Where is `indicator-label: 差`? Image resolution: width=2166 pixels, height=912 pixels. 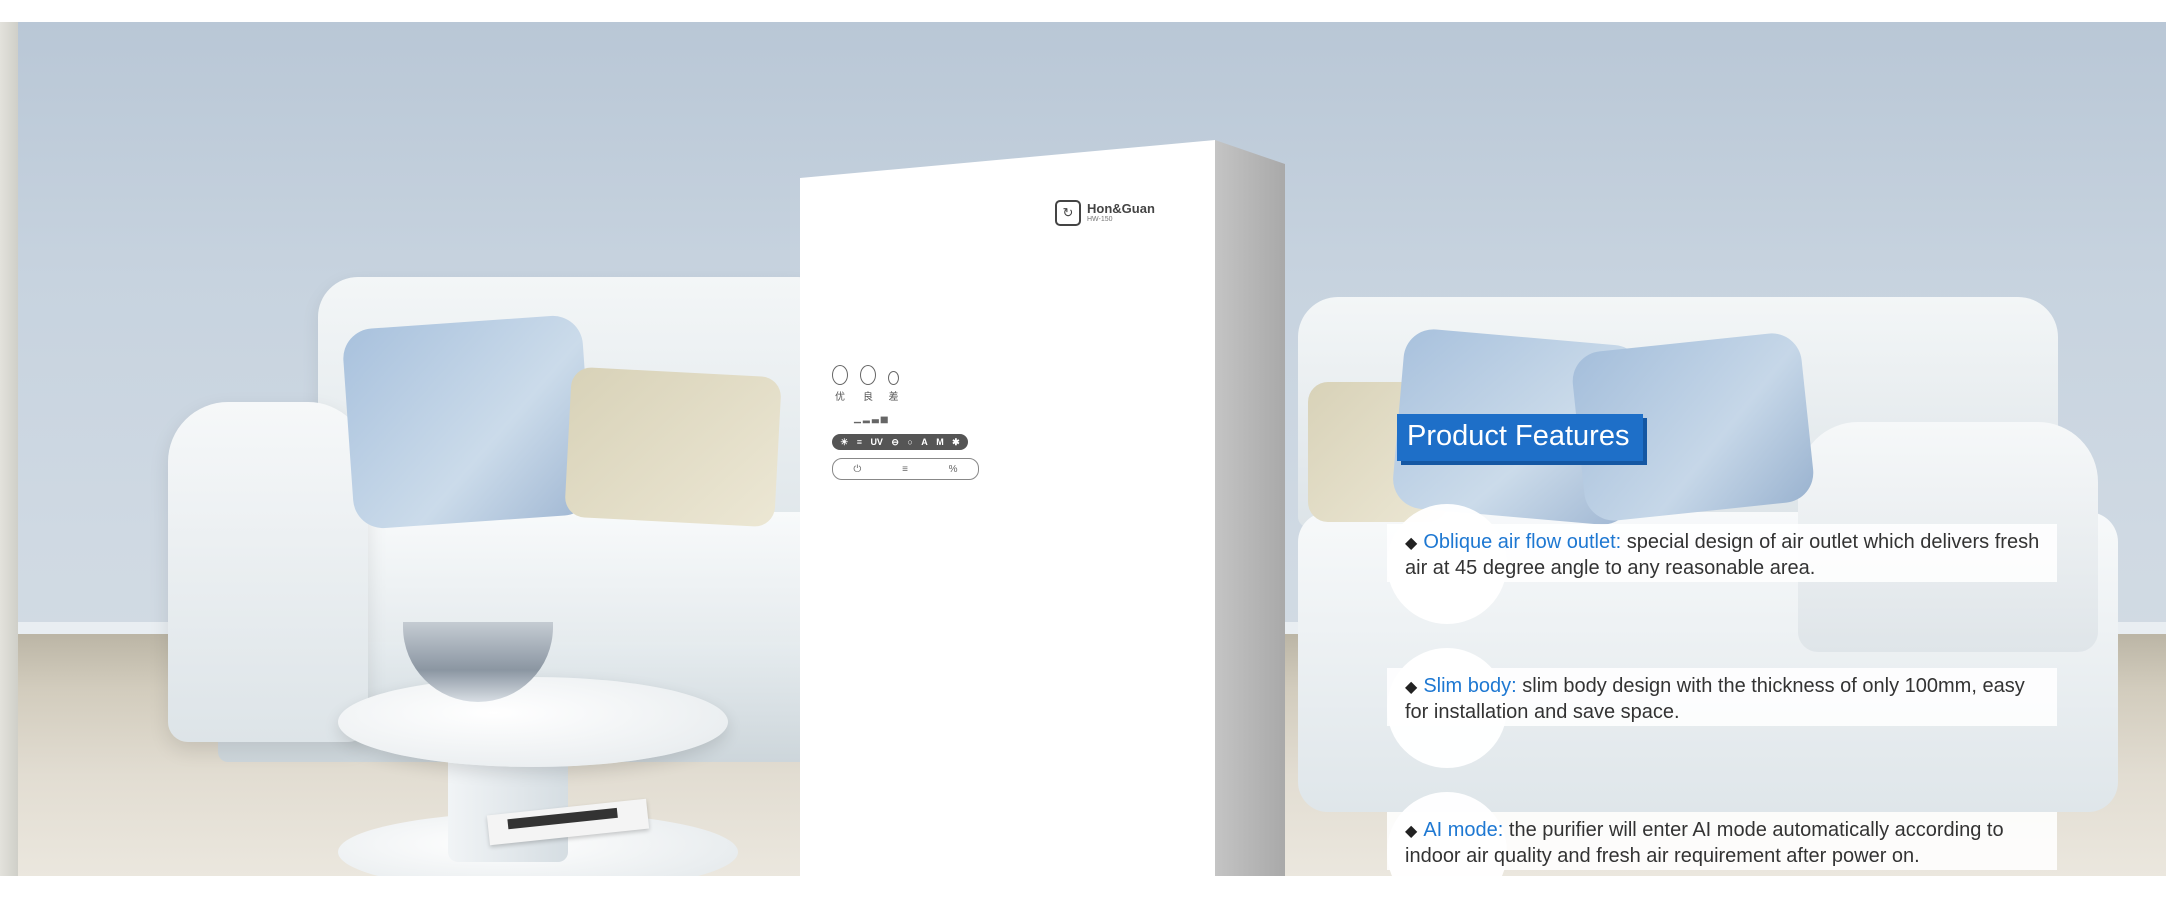 indicator-label: 差 is located at coordinates (893, 397).